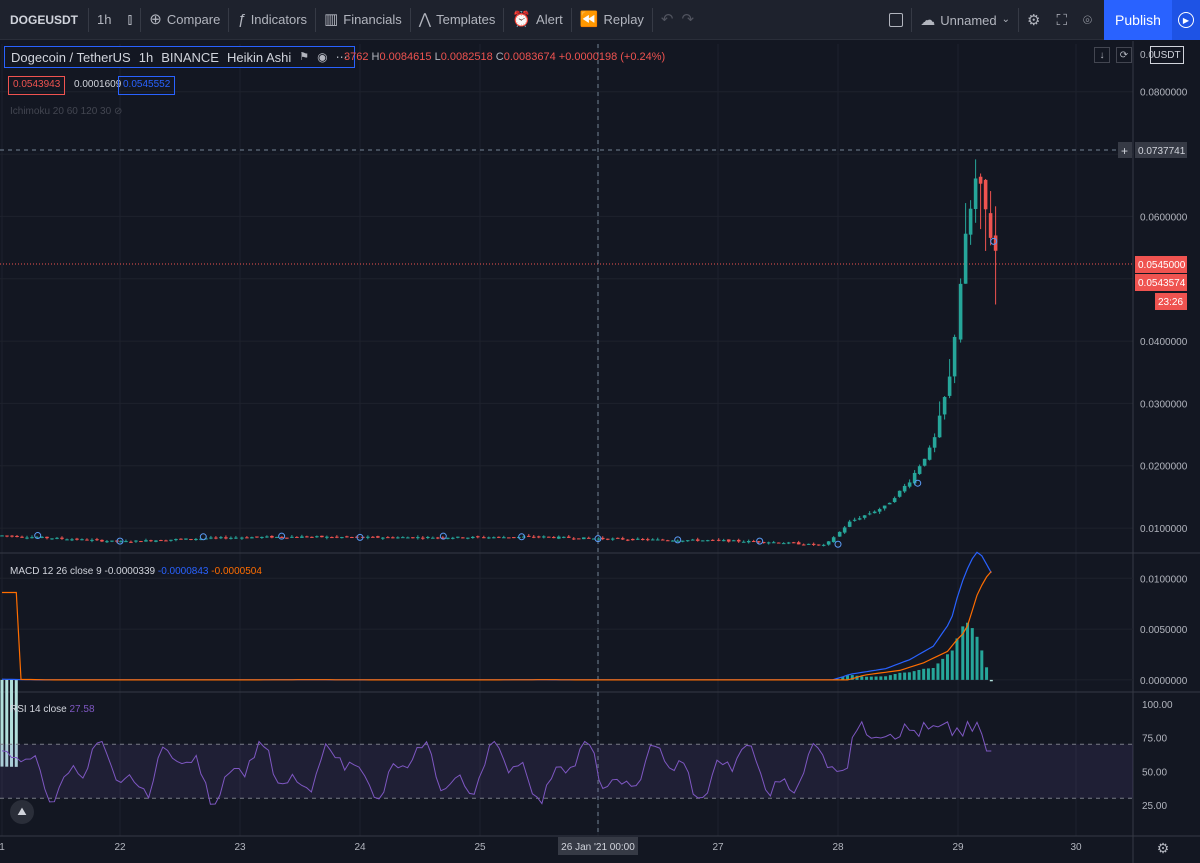  I want to click on compare-button: ⊕ Compare, so click(184, 20).